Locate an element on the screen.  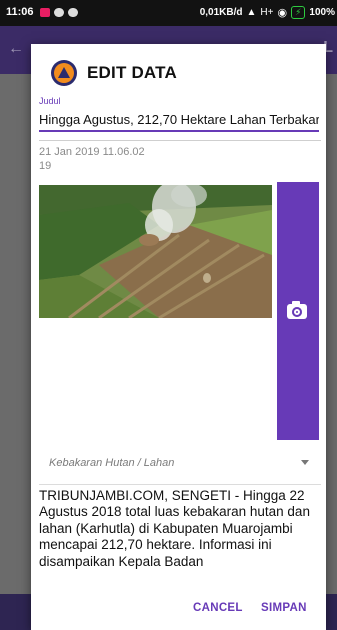
camera-button is located at coordinates (298, 311).